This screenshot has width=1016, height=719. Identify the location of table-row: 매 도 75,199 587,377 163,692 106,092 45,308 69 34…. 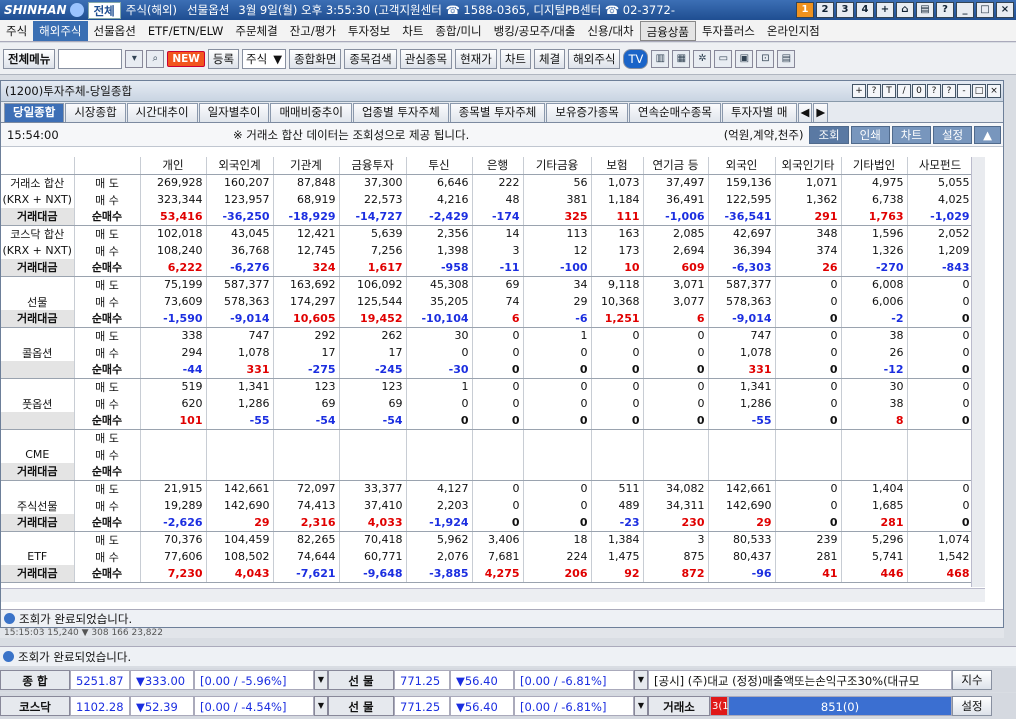
(487, 284).